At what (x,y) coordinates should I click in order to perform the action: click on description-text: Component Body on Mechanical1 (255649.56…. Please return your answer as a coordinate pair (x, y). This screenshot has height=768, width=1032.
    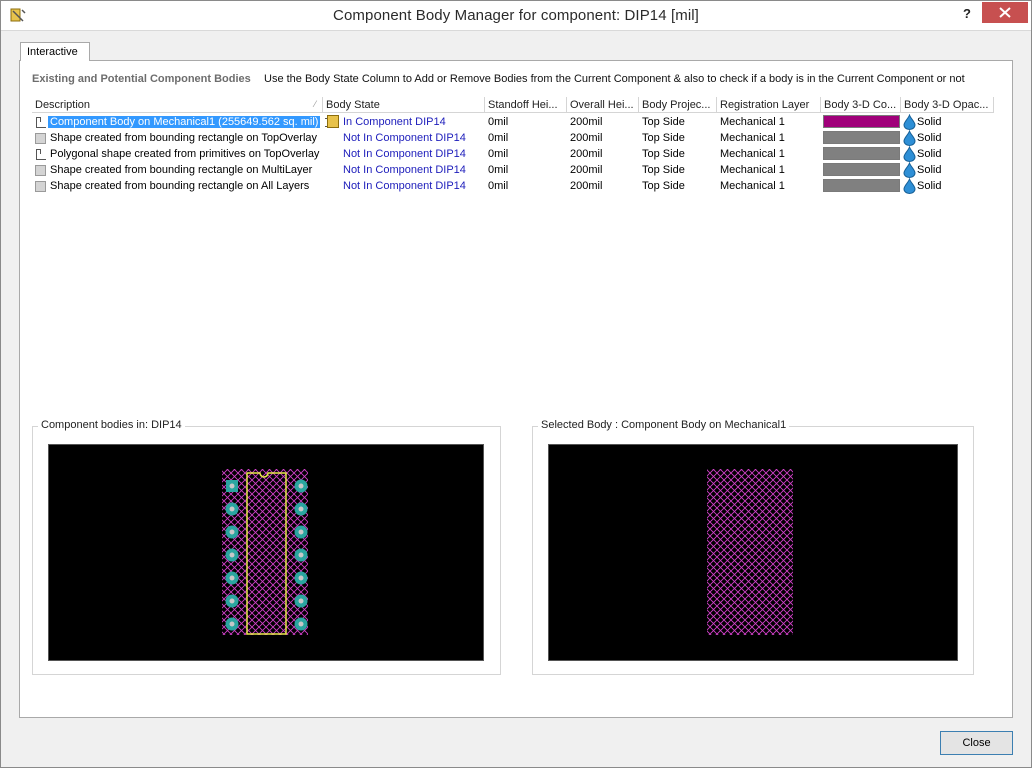
    Looking at the image, I should click on (184, 122).